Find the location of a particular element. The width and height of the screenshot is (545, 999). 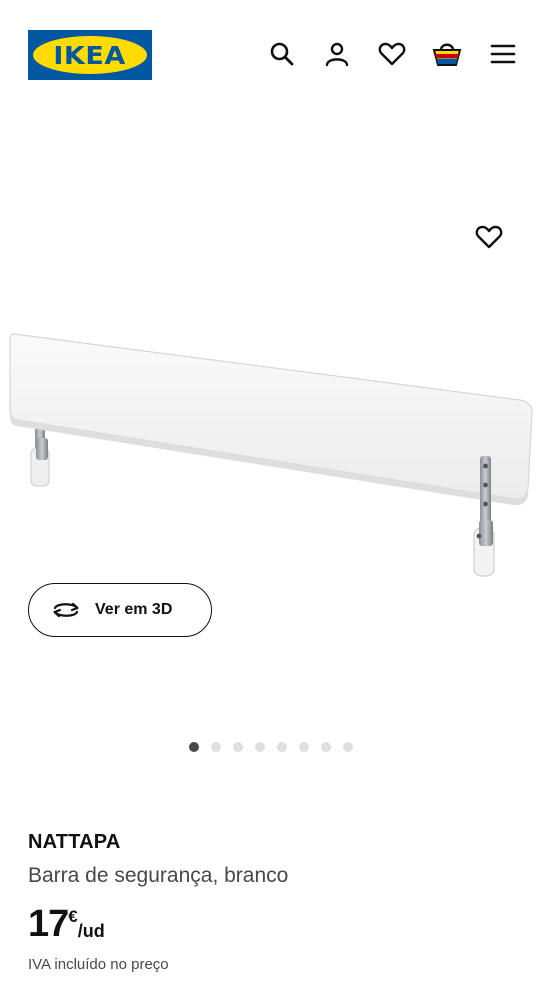

product-description: Barra de segurança, branco is located at coordinates (158, 875).